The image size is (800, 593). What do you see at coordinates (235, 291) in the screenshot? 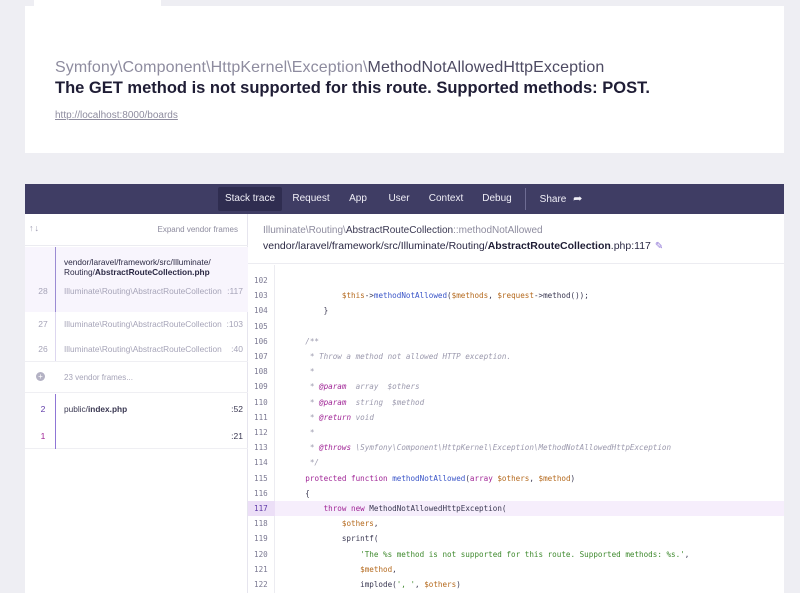
I see `frame-line: :117` at bounding box center [235, 291].